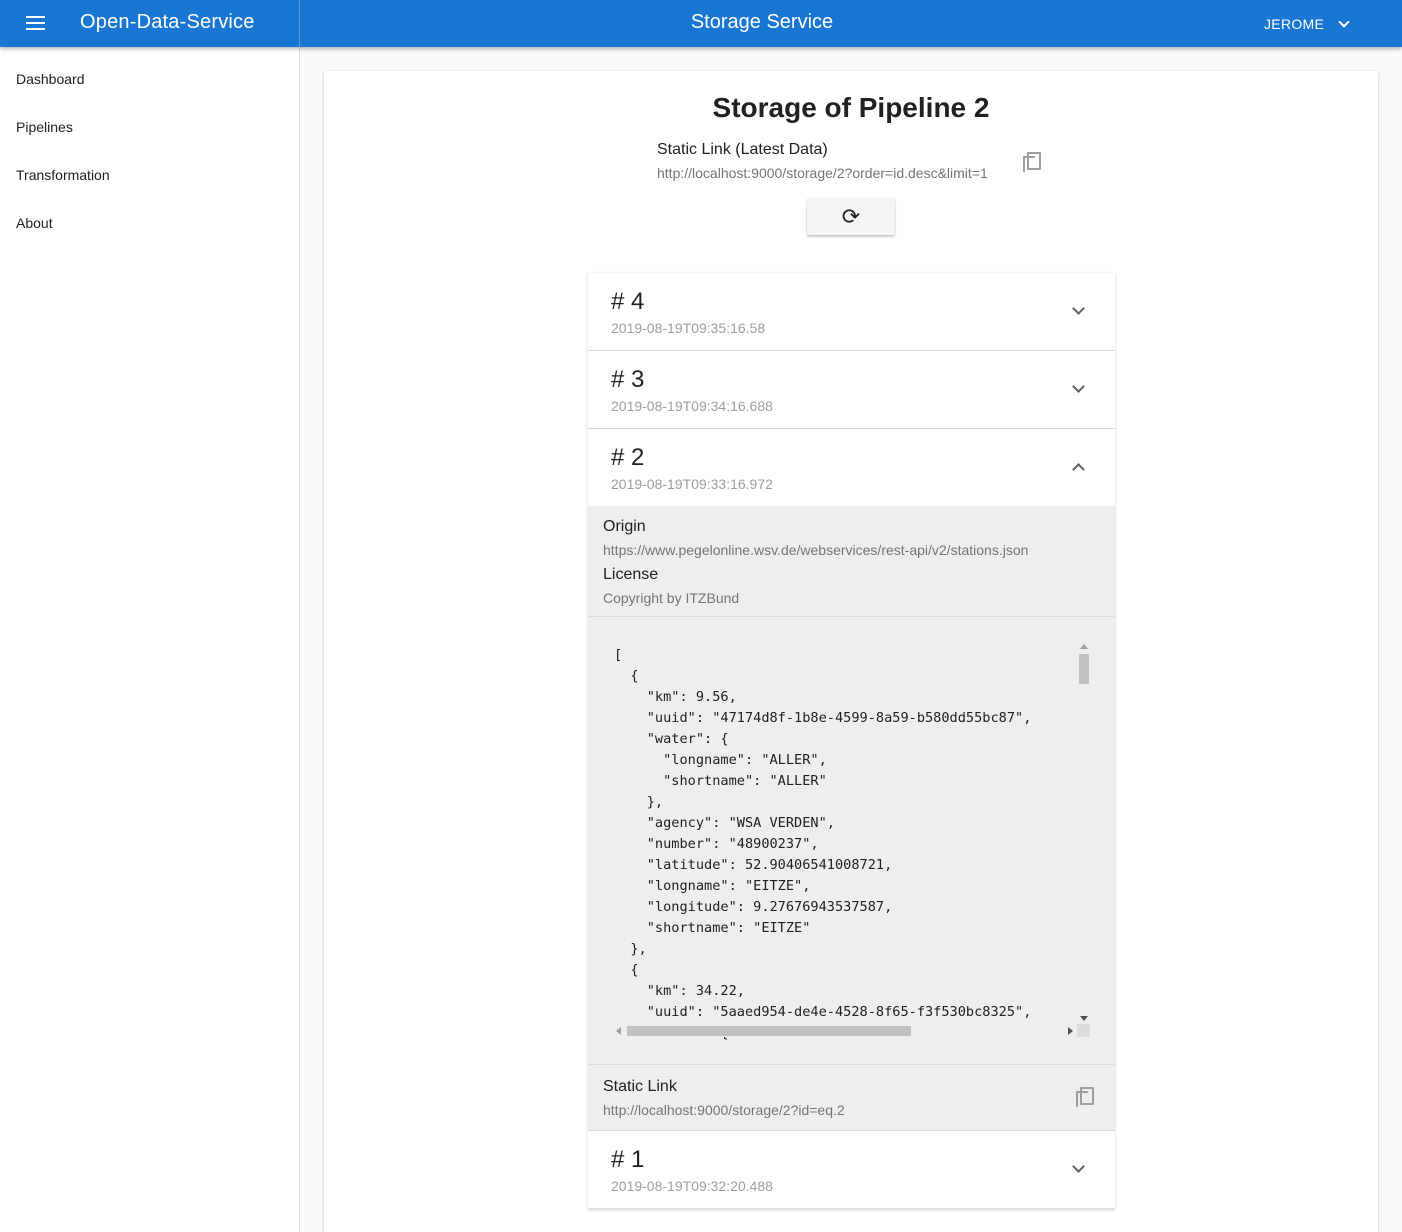 The height and width of the screenshot is (1232, 1402). I want to click on entry-static-link-url: http://localhost:9000/storage/2?id=eq.2, so click(851, 1110).